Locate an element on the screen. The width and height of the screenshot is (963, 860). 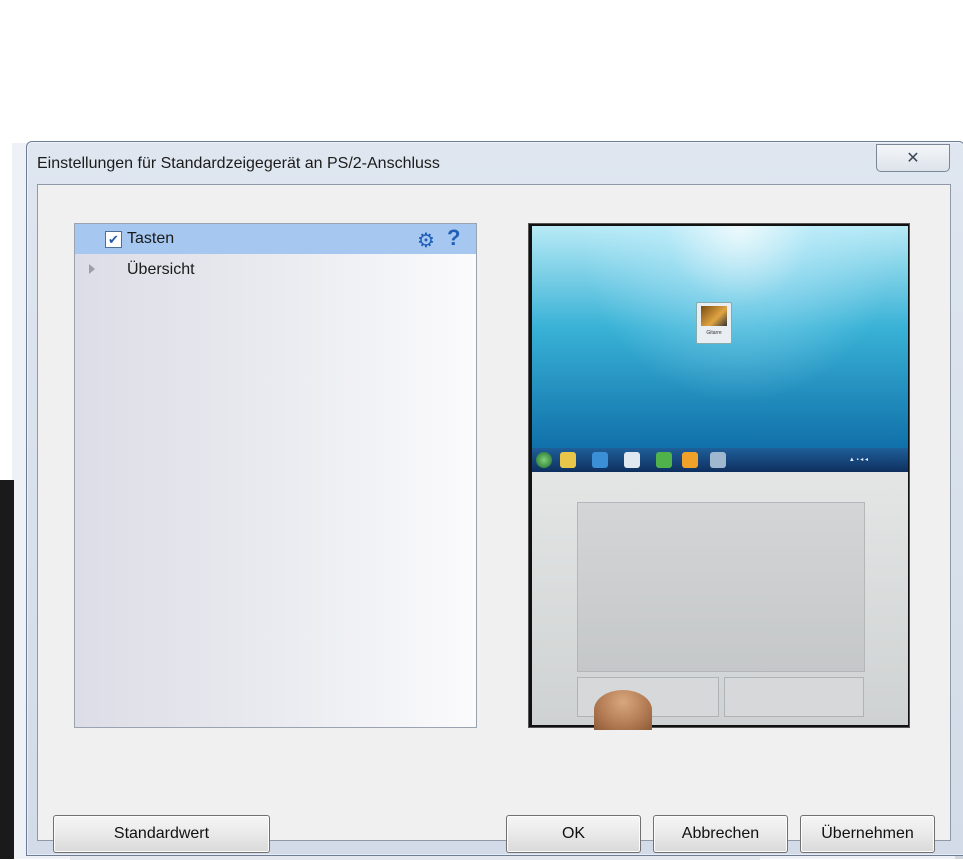
cancel-button: Abbrechen is located at coordinates (720, 834).